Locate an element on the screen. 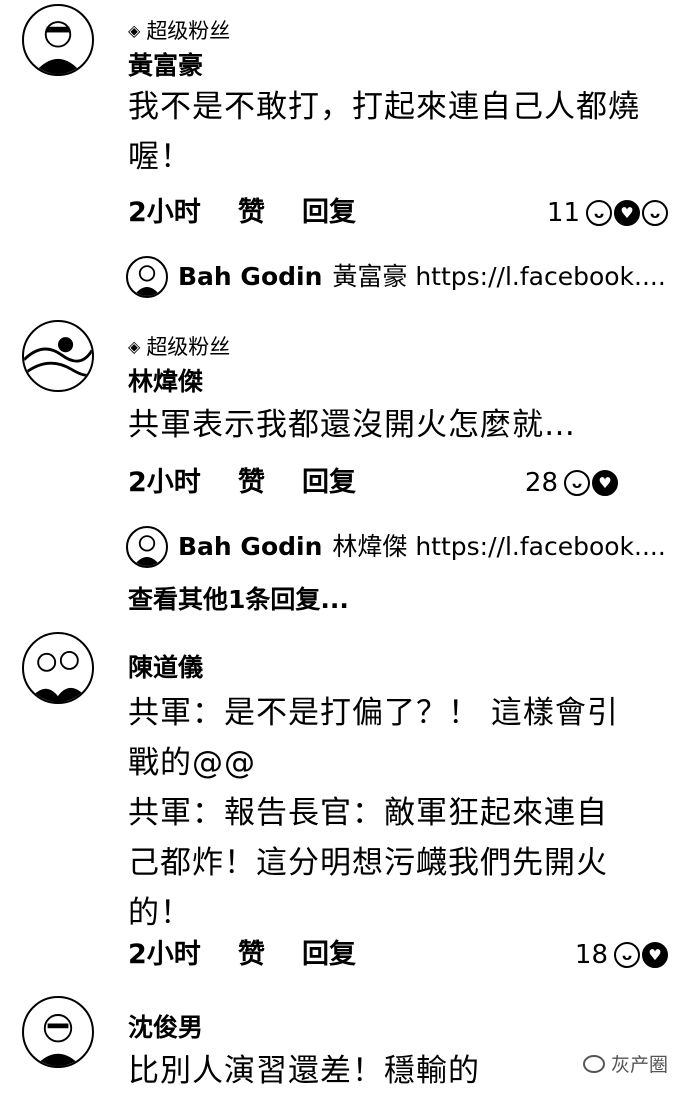  reactions-summary: 18 ᴗ ♥ is located at coordinates (621, 955).